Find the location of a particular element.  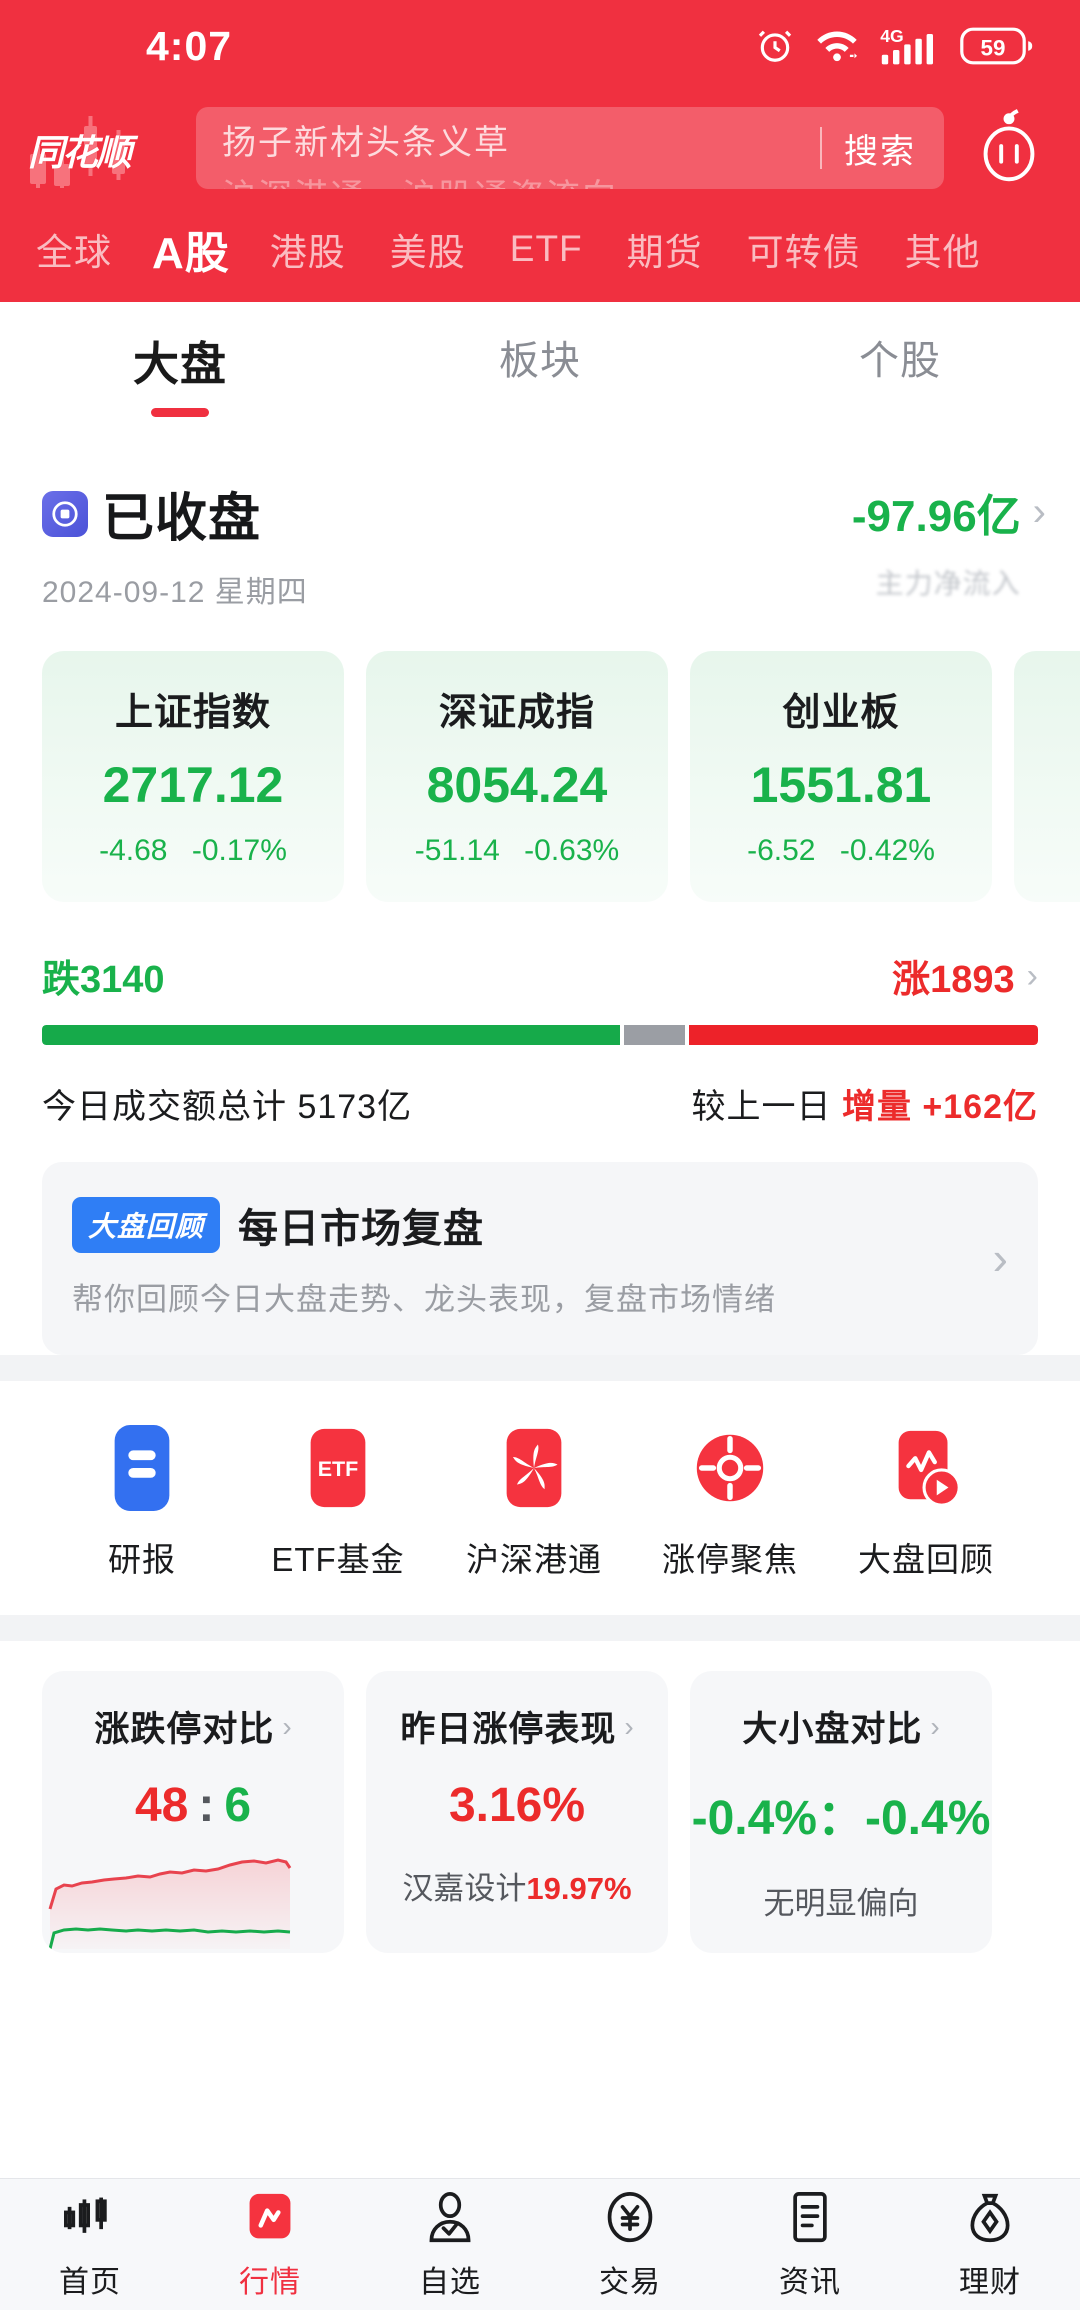

svg-text: 4G is located at coordinates (891, 36).